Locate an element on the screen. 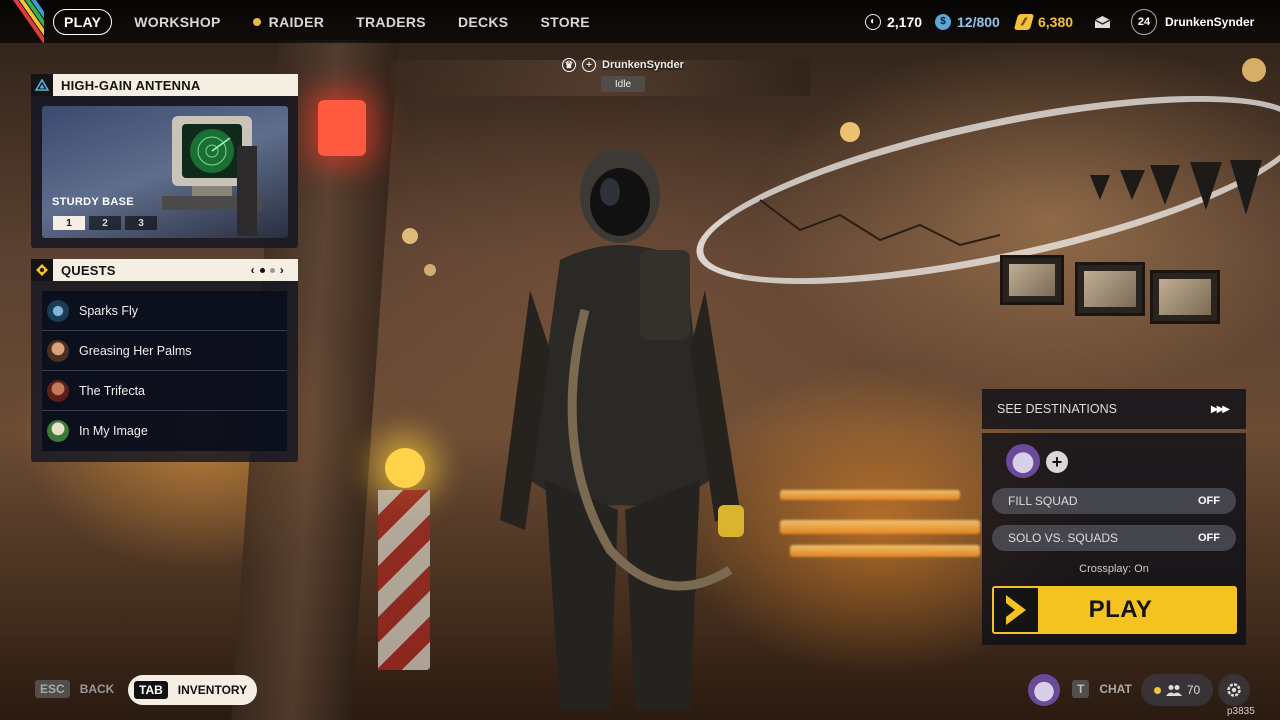 Image resolution: width=1280 pixels, height=720 pixels. chat-button: T CHAT is located at coordinates (1102, 689).